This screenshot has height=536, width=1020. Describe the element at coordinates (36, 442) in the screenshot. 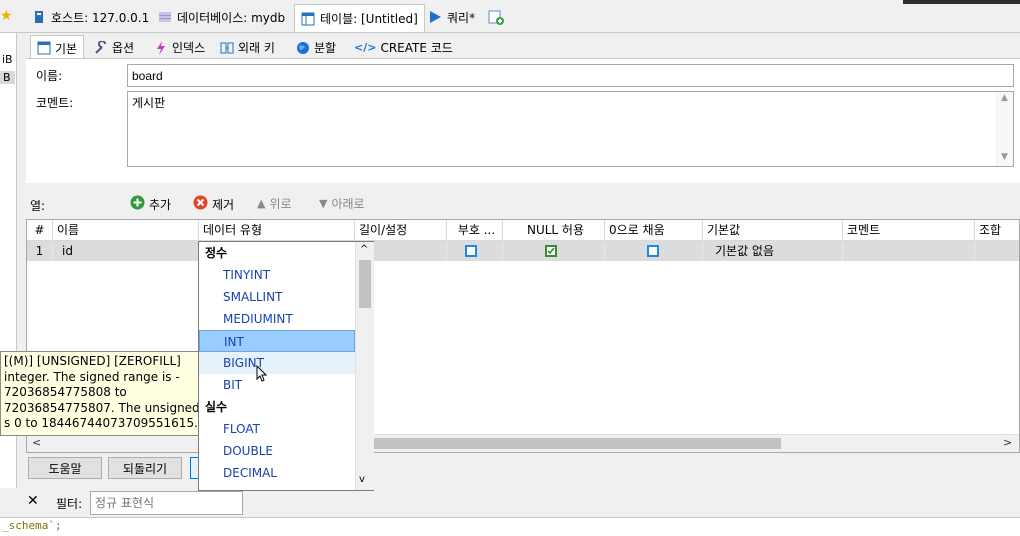

I see `scroll-left-icon: <` at that location.